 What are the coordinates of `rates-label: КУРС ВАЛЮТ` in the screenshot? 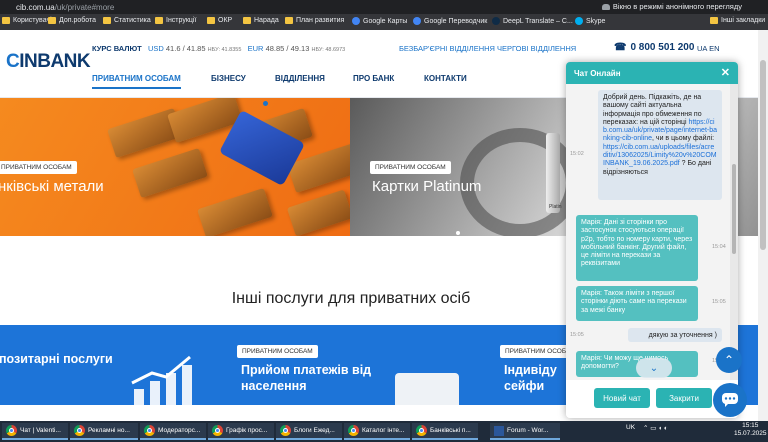 It's located at (117, 48).